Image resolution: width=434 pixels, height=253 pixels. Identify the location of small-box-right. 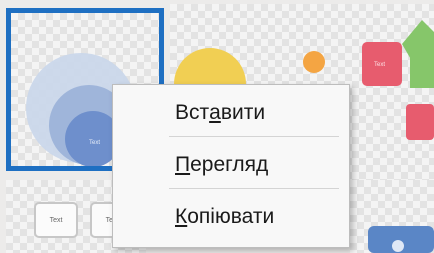
(420, 122).